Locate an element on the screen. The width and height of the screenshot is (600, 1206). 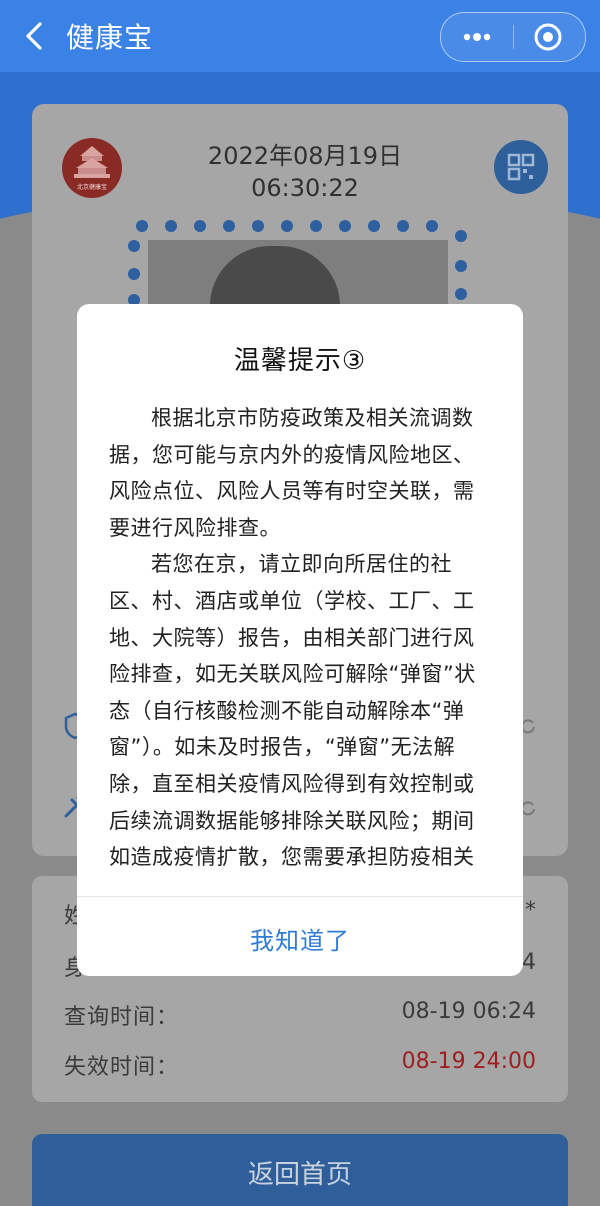
dialog-footer: 我知道了 is located at coordinates (300, 936).